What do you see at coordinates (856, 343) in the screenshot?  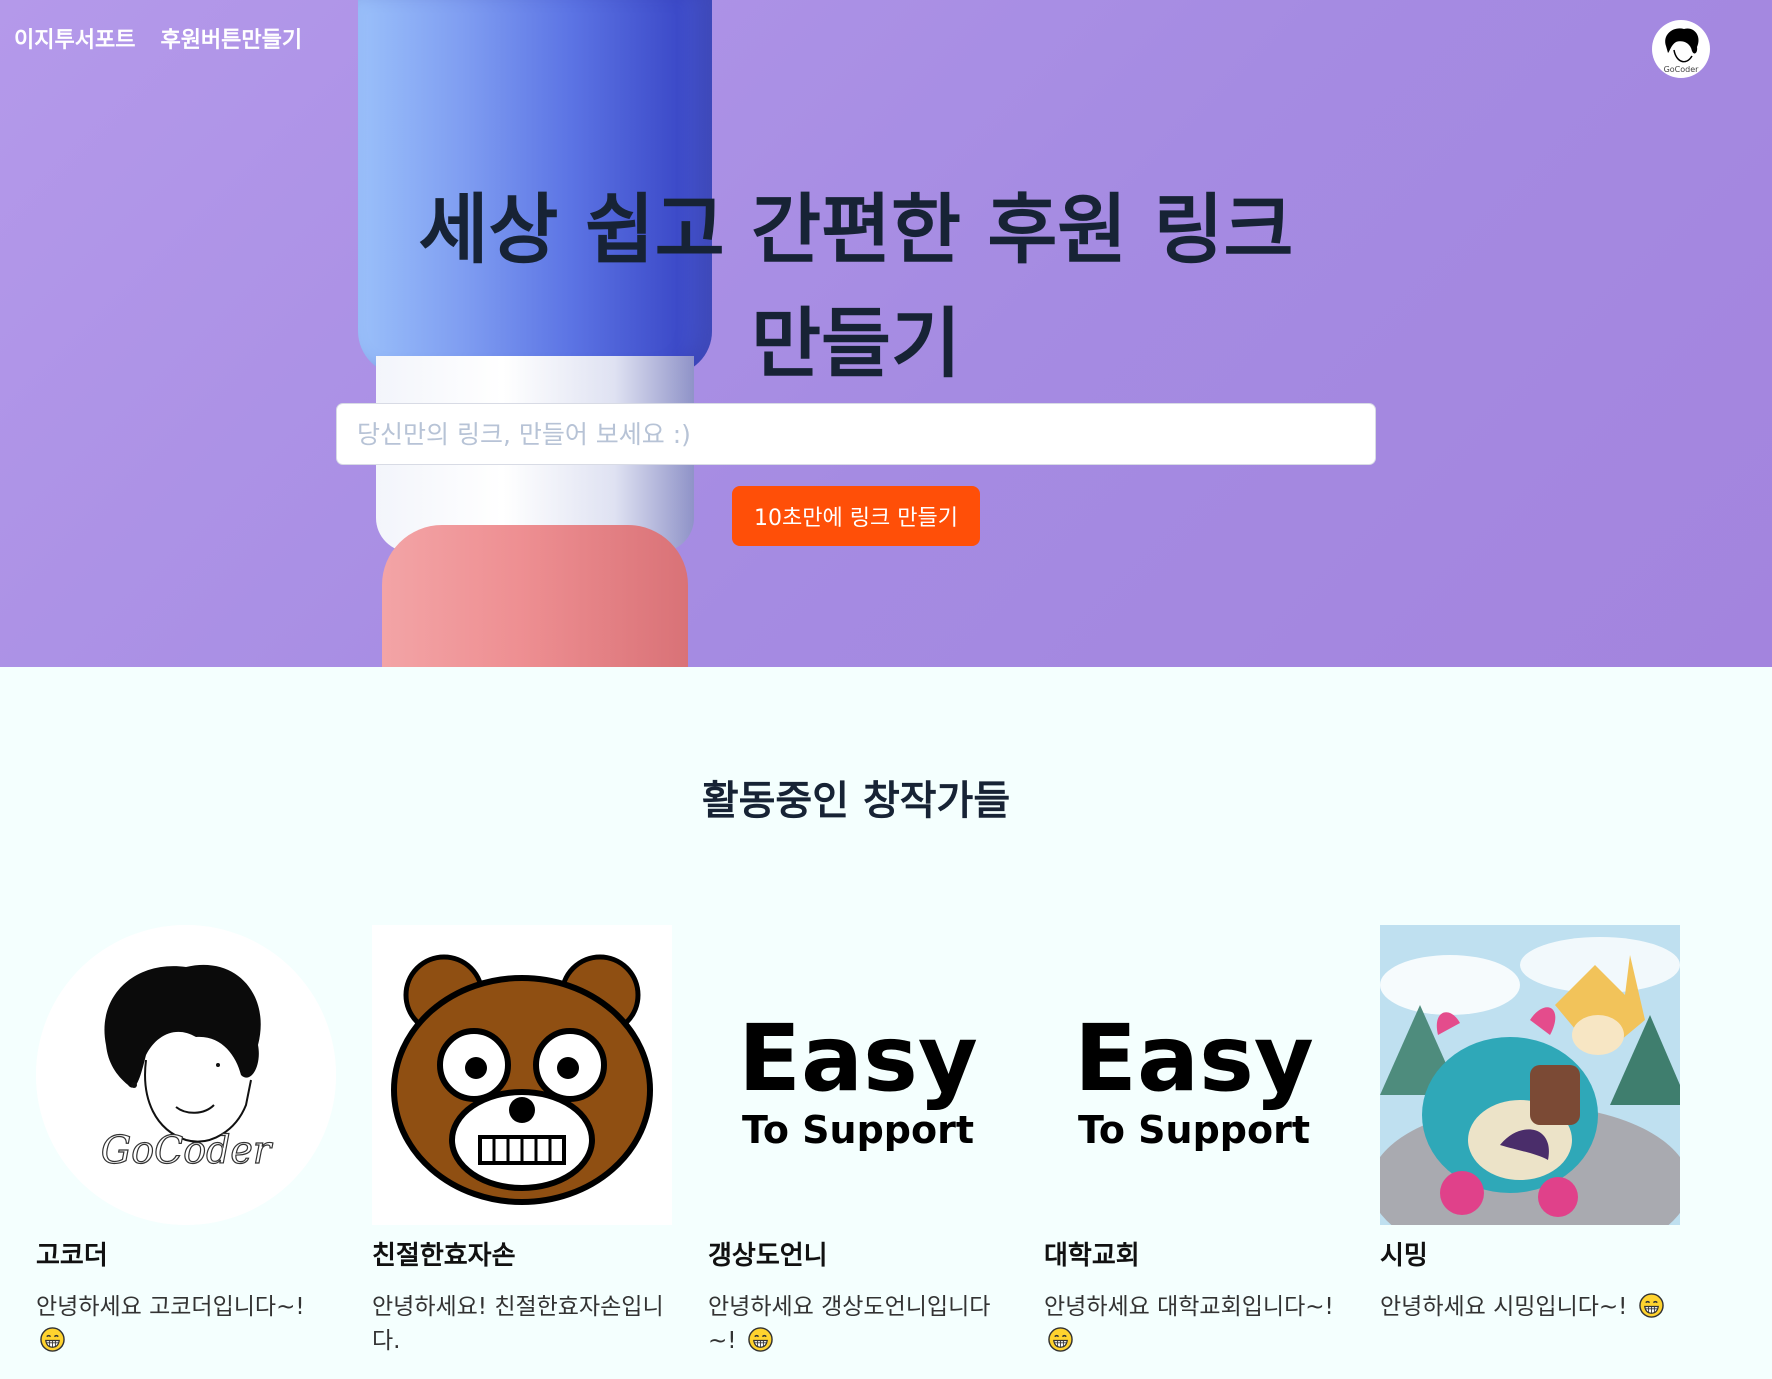 I see `hero-title-line2: 만들기` at bounding box center [856, 343].